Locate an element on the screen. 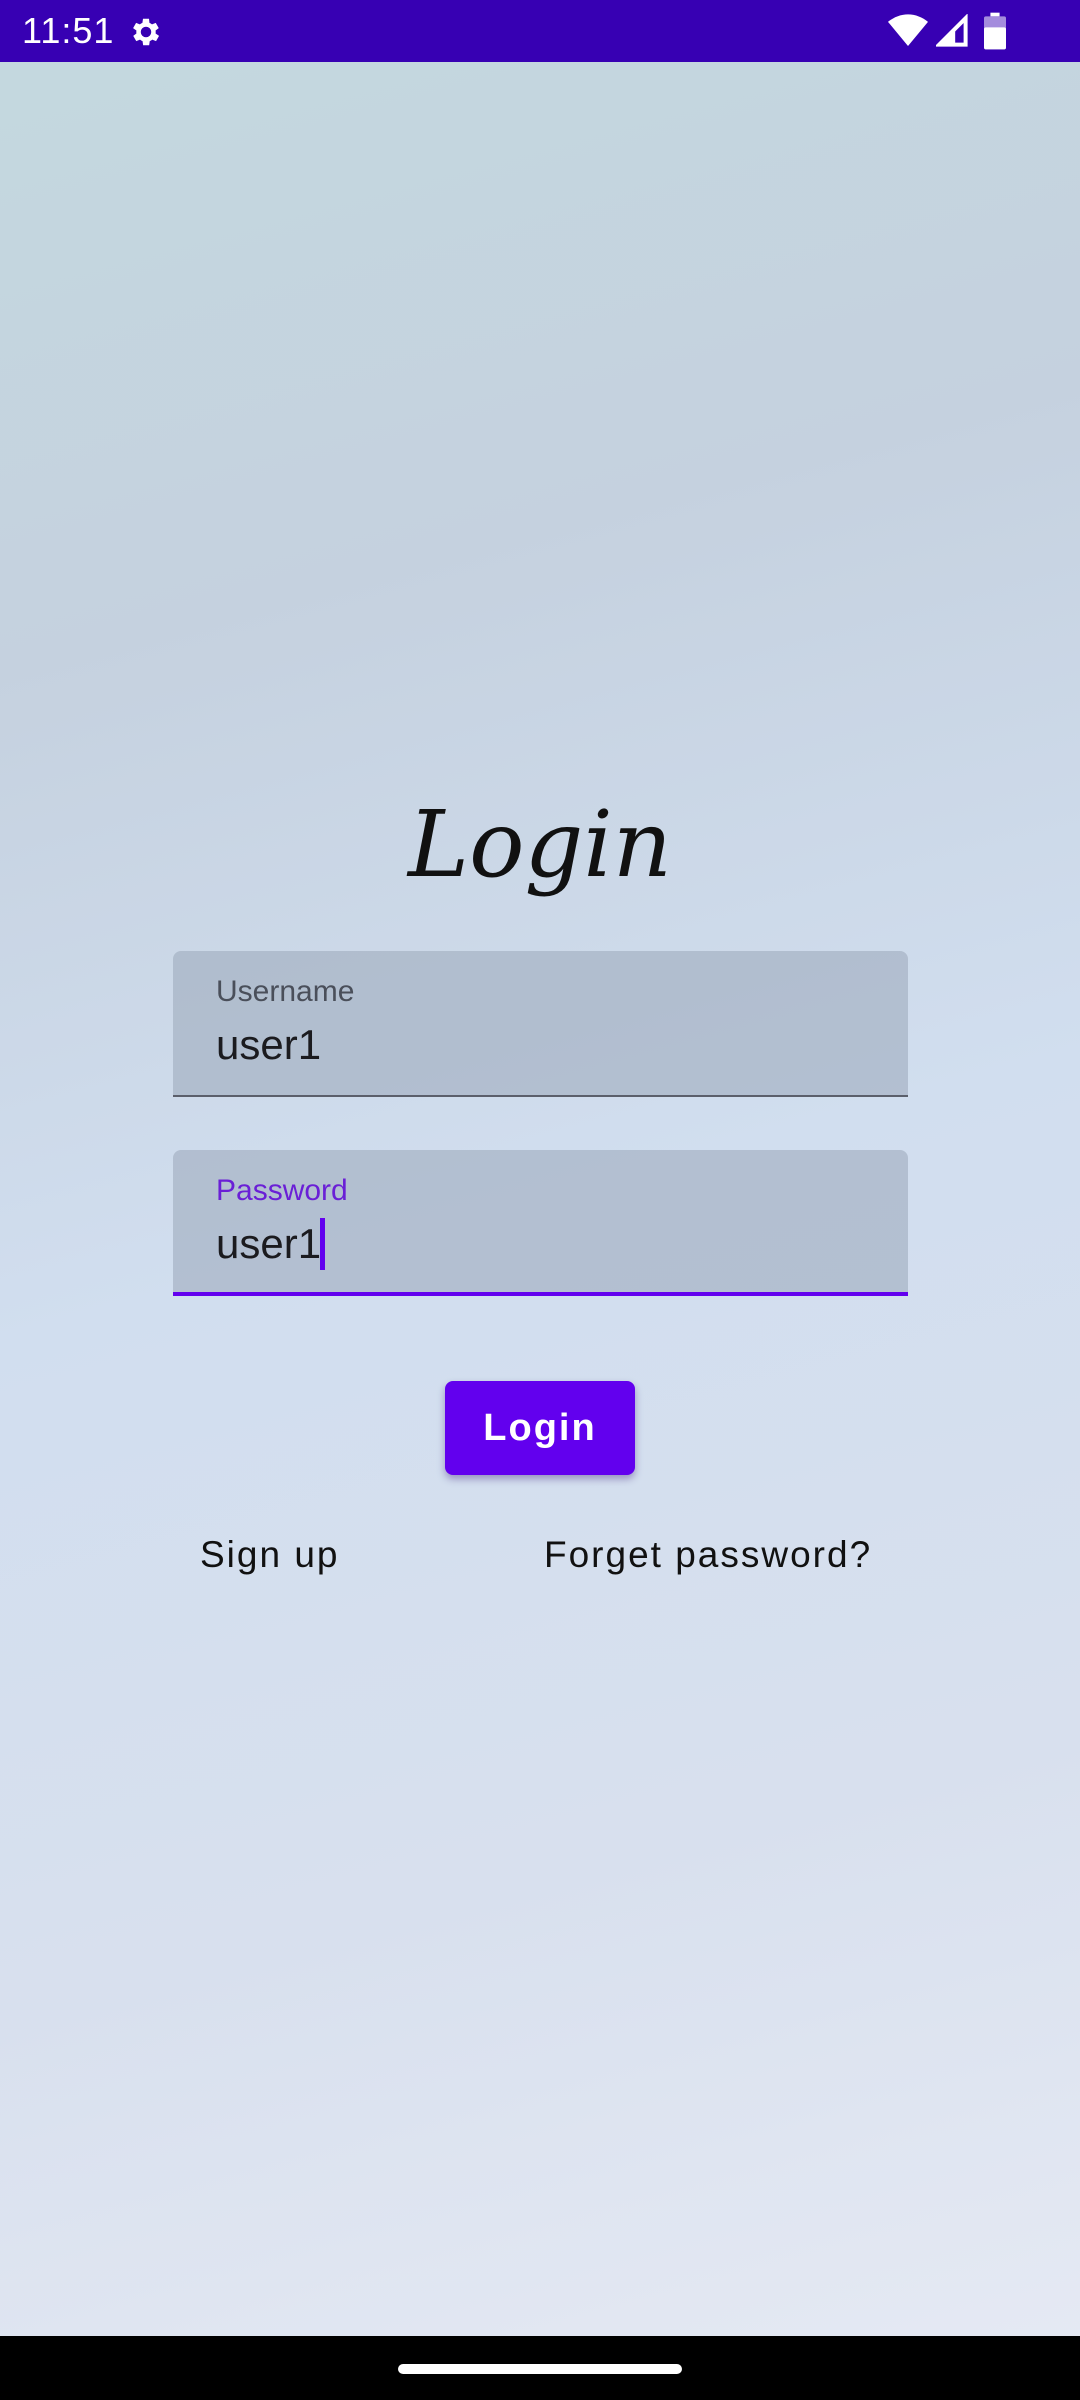  login-button: Login is located at coordinates (540, 1428).